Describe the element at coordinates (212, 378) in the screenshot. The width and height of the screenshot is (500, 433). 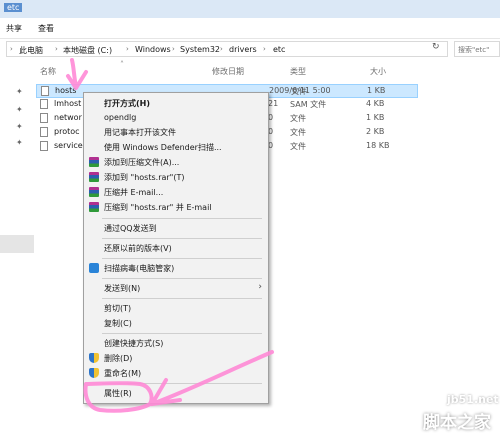
I see `annotation-arrow-left` at that location.